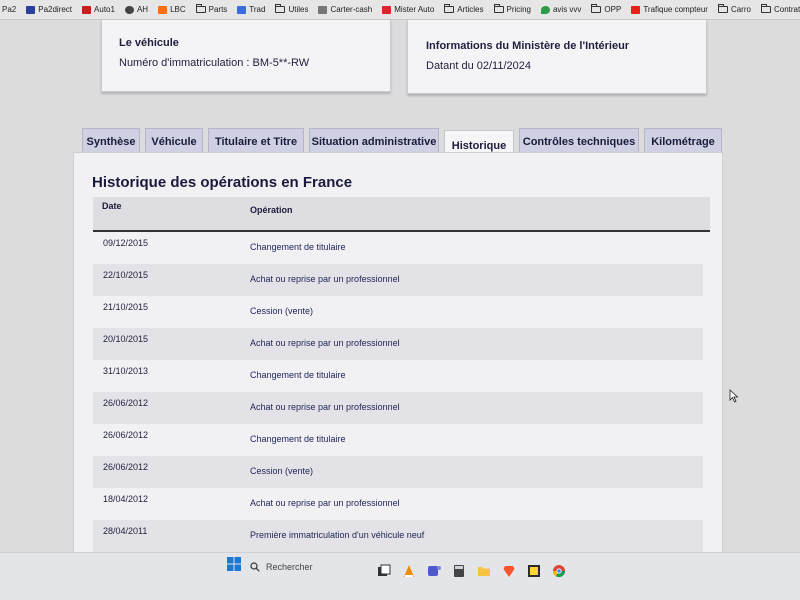  Describe the element at coordinates (734, 9) in the screenshot. I see `bookmark-carro: Carro` at that location.